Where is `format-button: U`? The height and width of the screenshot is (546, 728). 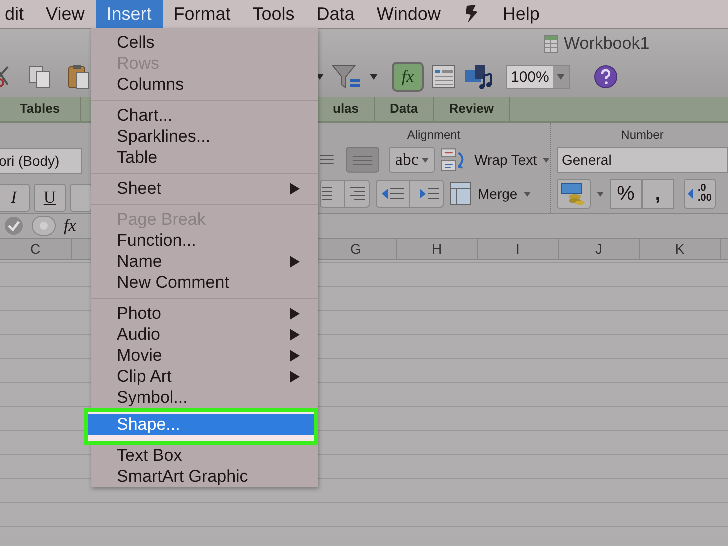
format-button: U is located at coordinates (50, 198).